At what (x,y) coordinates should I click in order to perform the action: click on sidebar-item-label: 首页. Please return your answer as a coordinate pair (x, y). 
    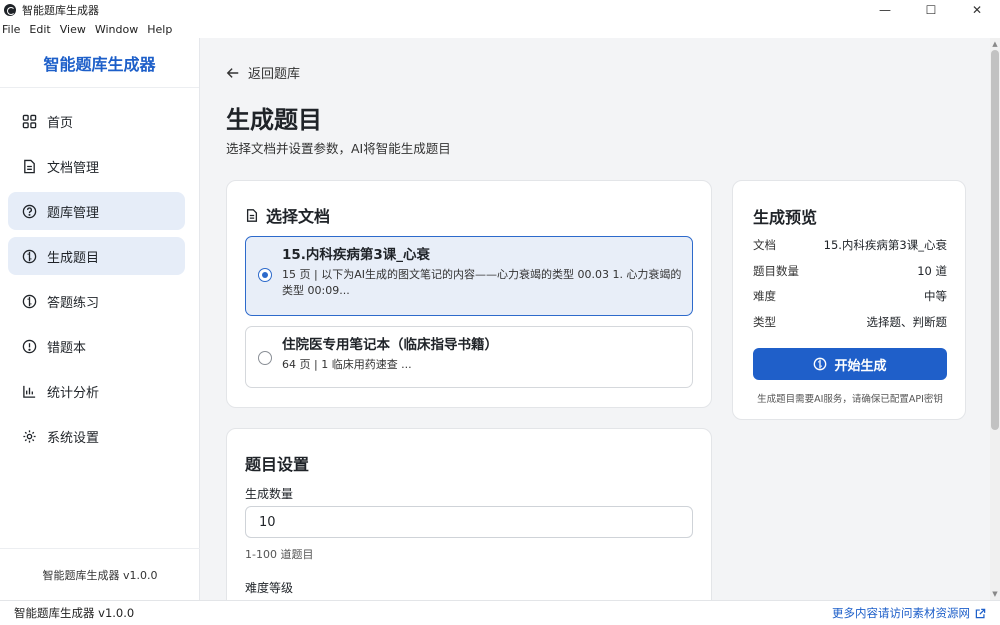
    Looking at the image, I should click on (60, 123).